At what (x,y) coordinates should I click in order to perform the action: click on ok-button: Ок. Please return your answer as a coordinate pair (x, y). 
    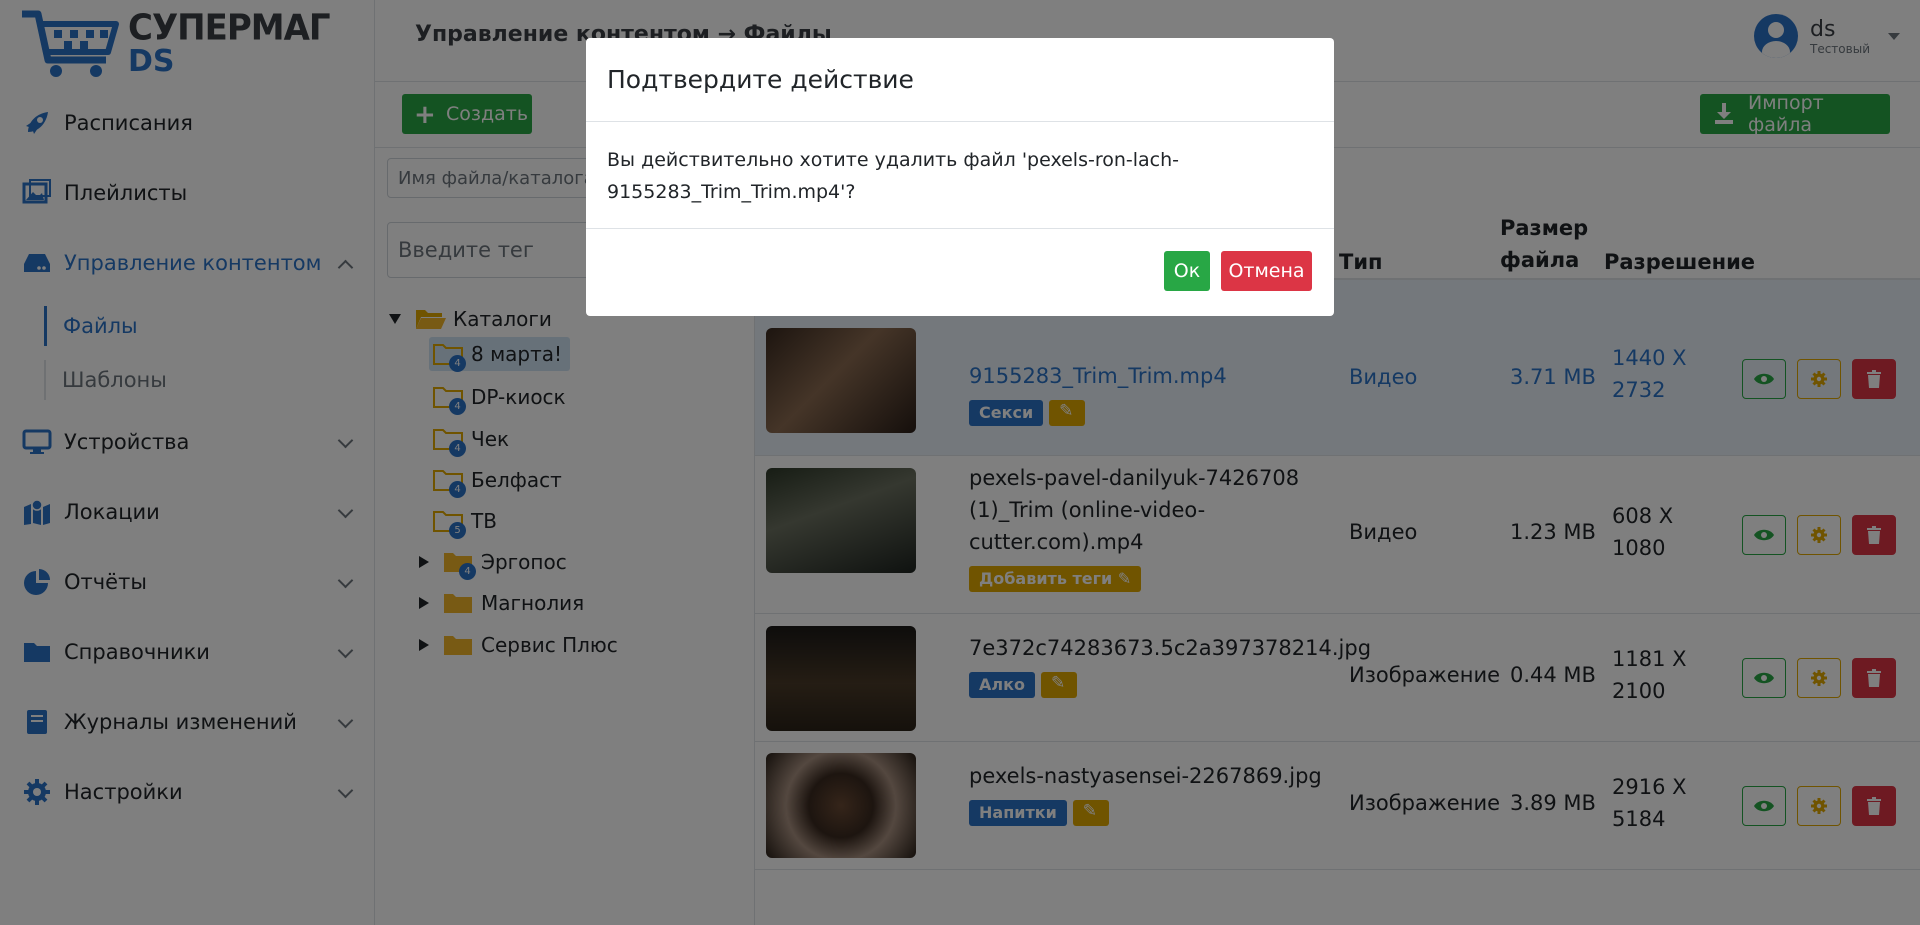
    Looking at the image, I should click on (1187, 271).